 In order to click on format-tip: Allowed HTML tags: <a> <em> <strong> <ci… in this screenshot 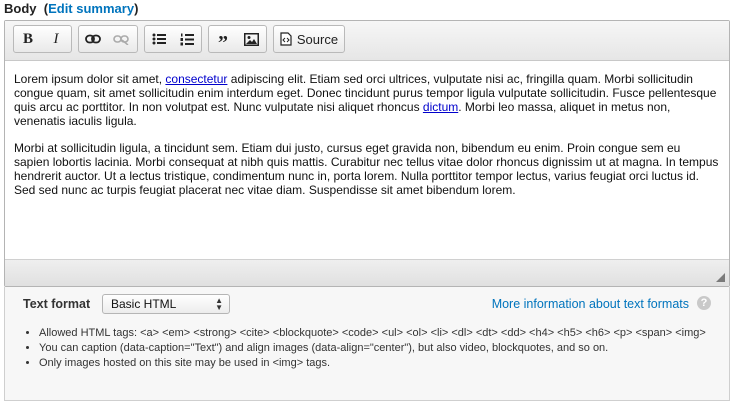, I will do `click(379, 333)`.